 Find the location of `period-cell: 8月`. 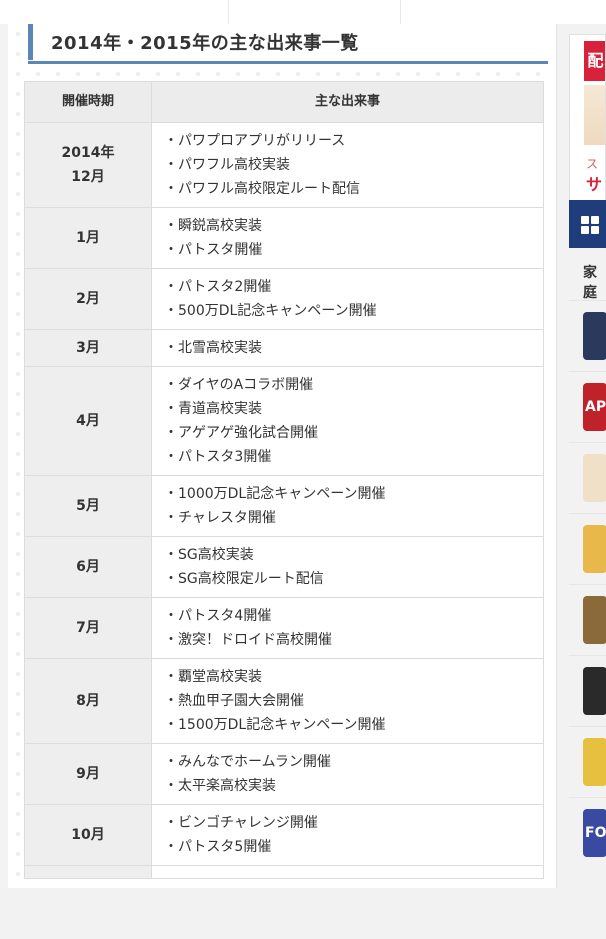

period-cell: 8月 is located at coordinates (88, 701).